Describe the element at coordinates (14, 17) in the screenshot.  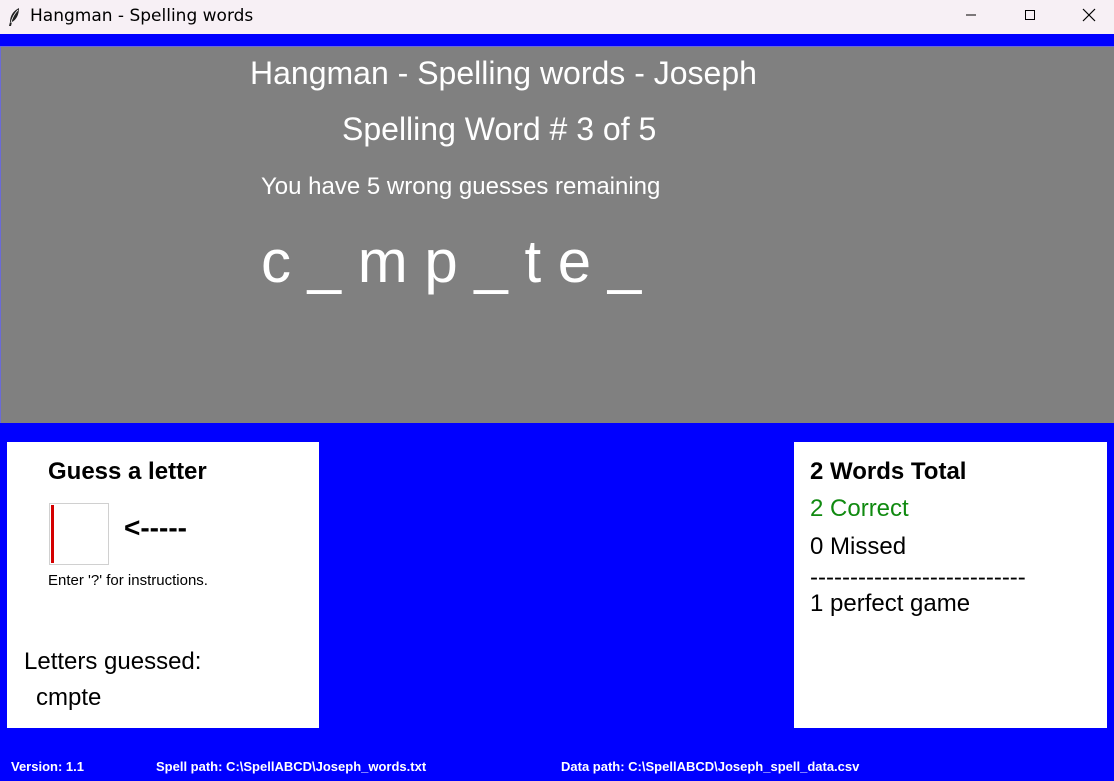
I see `feather-icon` at that location.